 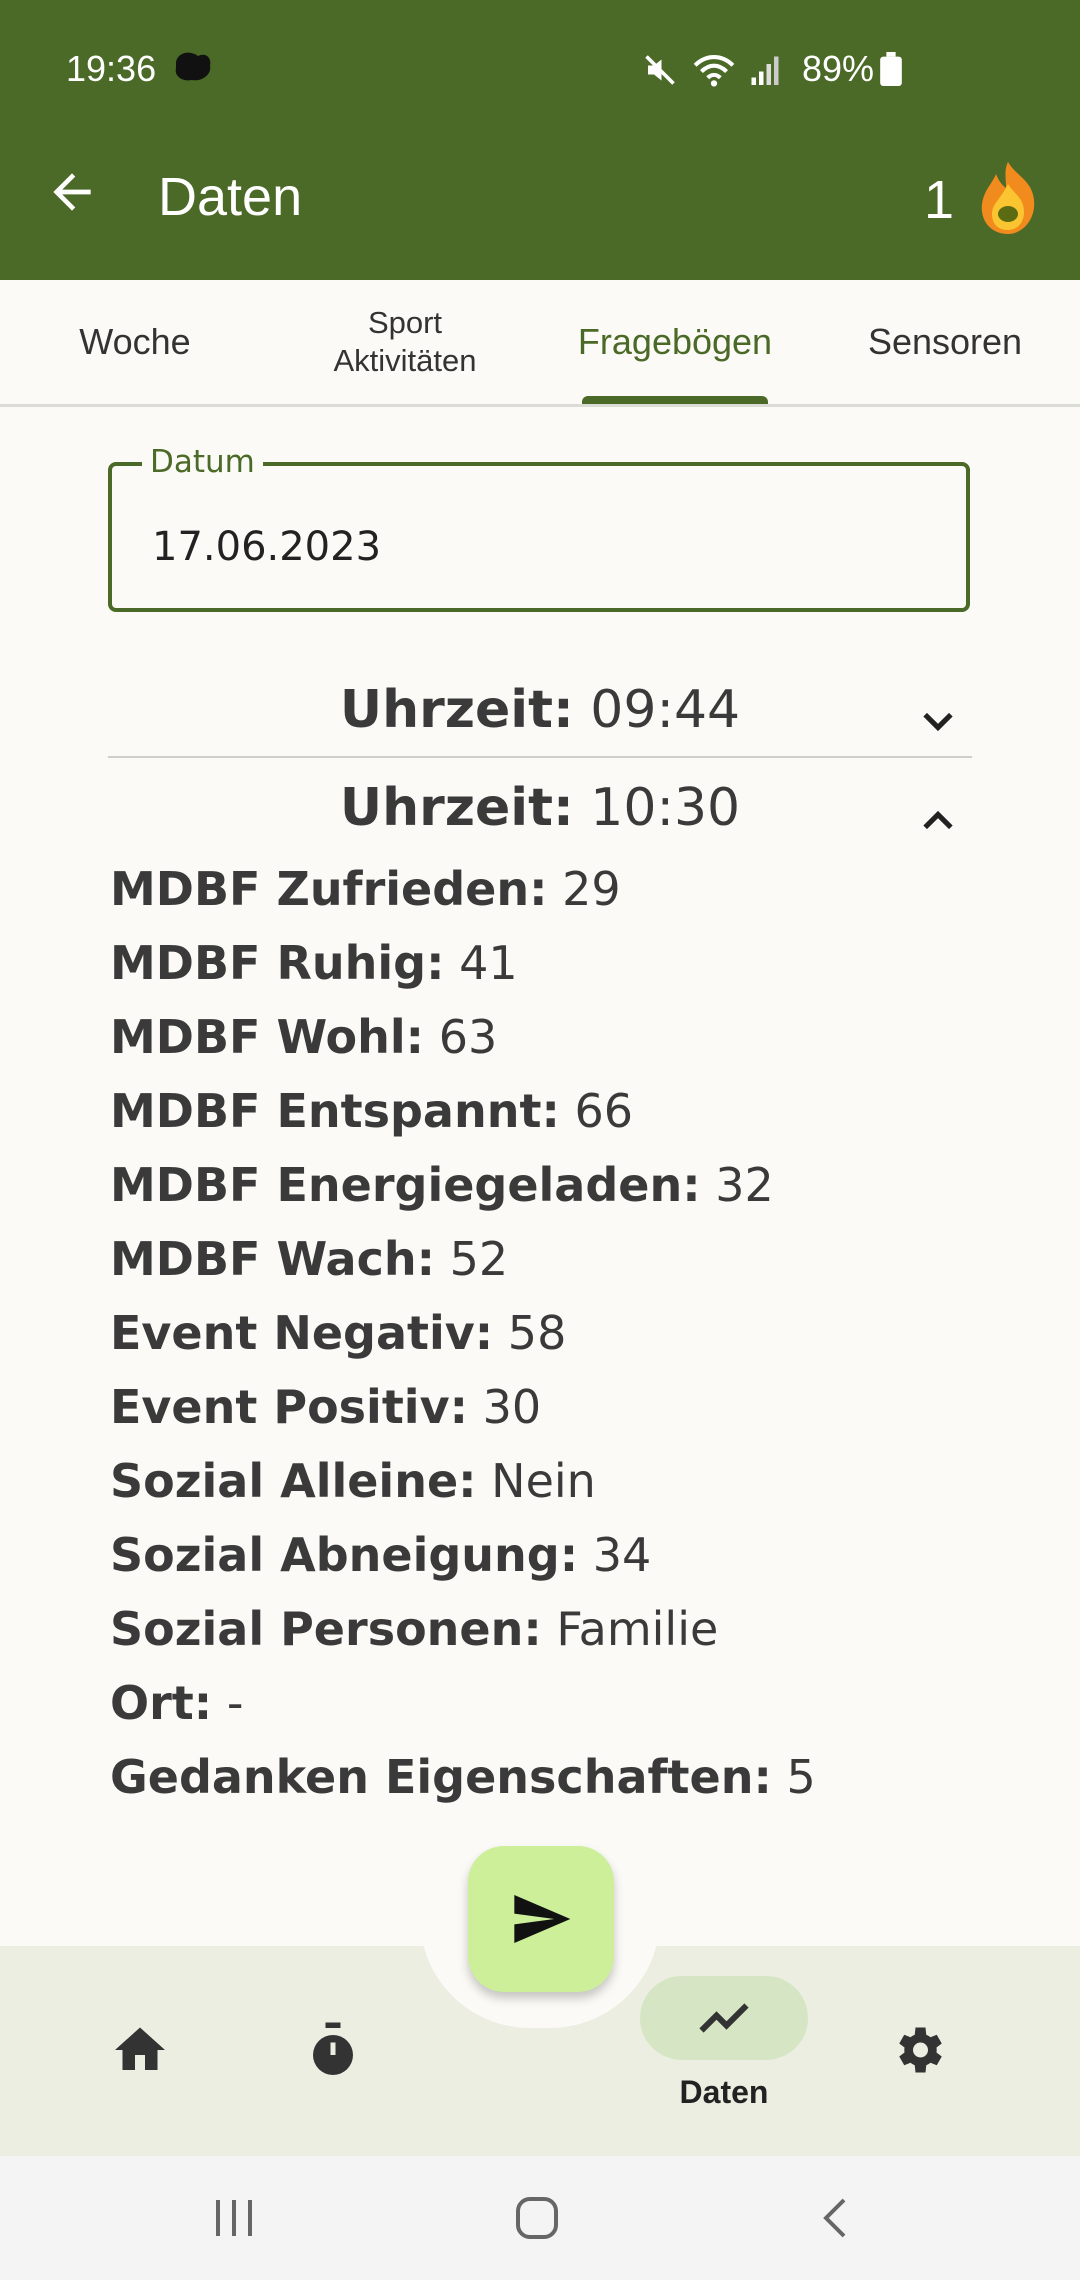 I want to click on tab-frageboegen: Fragebögen, so click(x=675, y=342).